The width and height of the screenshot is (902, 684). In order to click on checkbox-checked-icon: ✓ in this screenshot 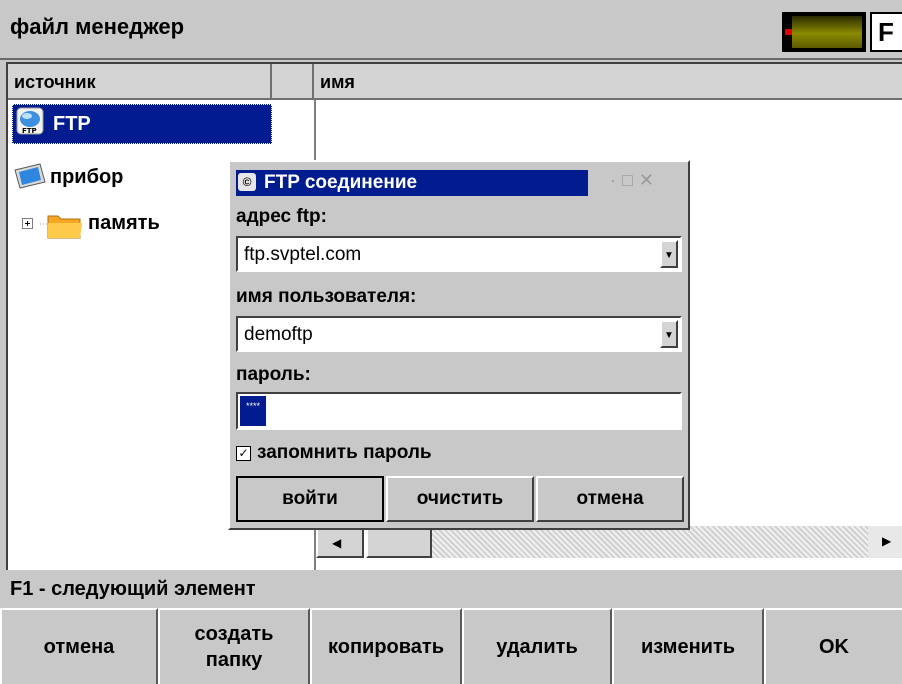, I will do `click(243, 453)`.